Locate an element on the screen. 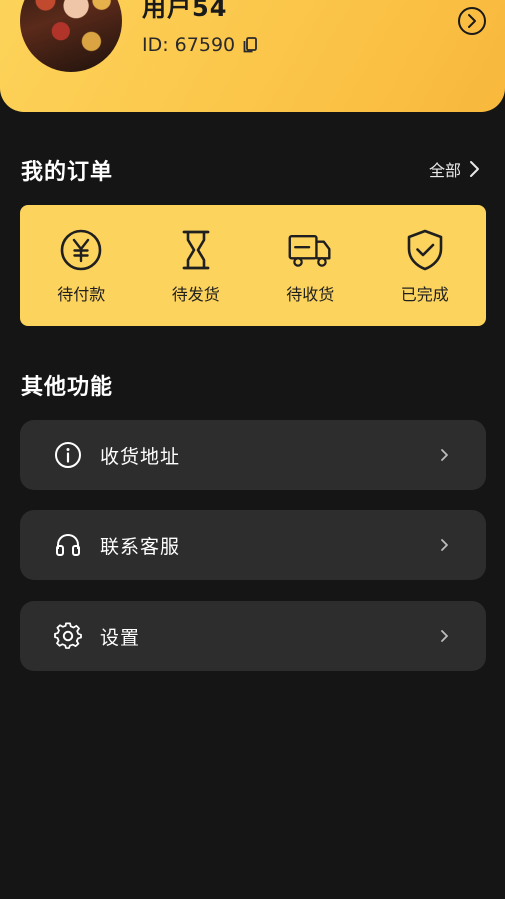 The image size is (505, 899). order-pending-receipt: 待收货 is located at coordinates (310, 266).